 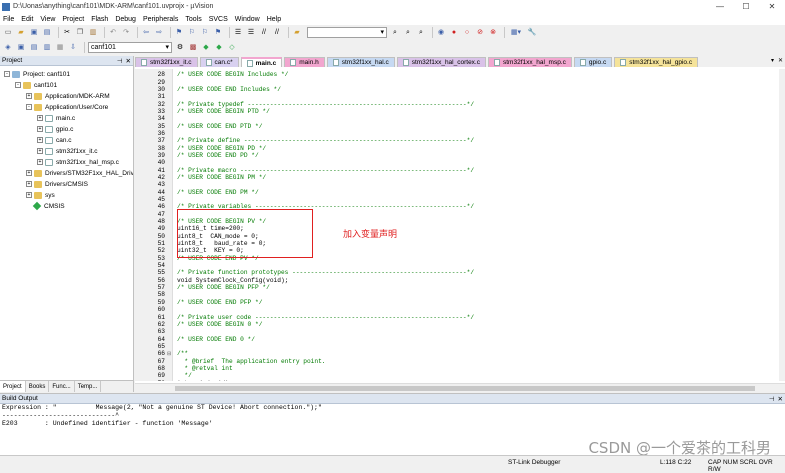 What do you see at coordinates (493, 32) in the screenshot?
I see `breakpoint-kill-all-icon: ⊗` at bounding box center [493, 32].